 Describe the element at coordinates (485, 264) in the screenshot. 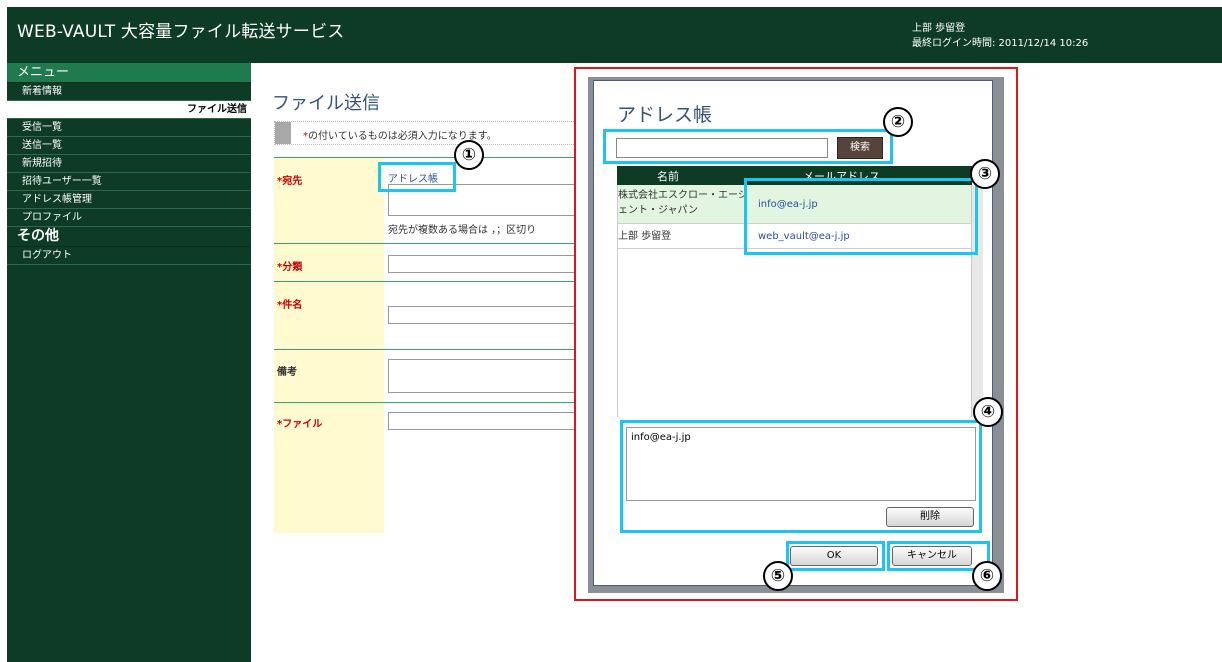

I see `category-select` at that location.